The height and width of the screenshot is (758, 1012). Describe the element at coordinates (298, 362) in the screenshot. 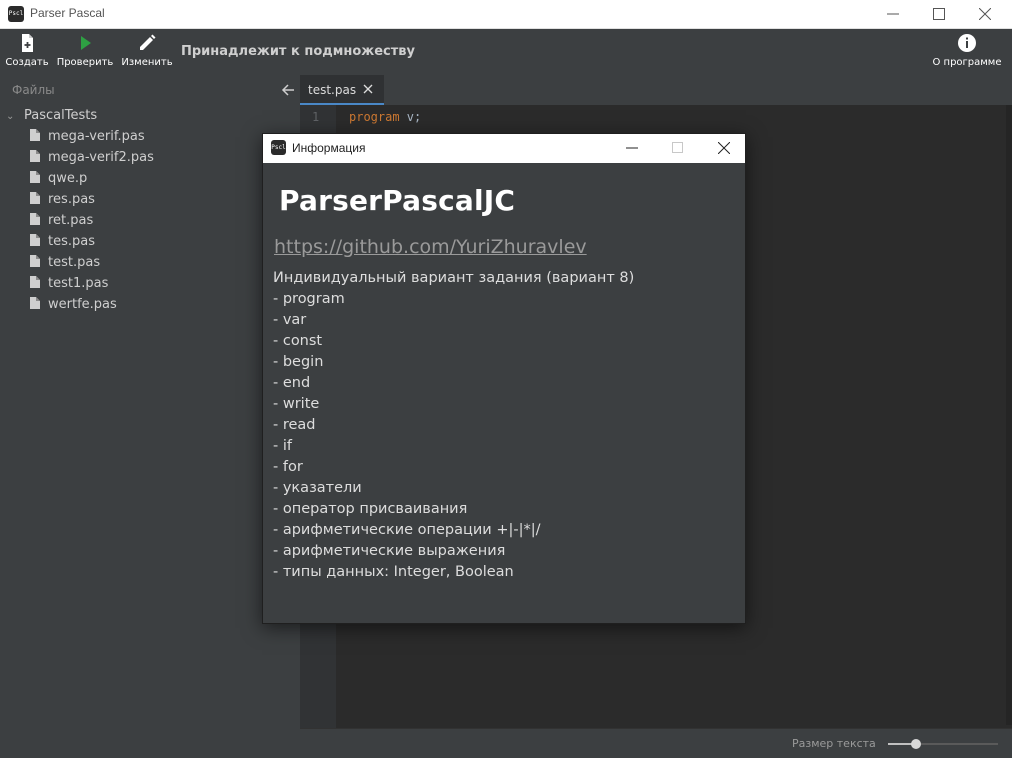

I see `description-line: - begin` at that location.